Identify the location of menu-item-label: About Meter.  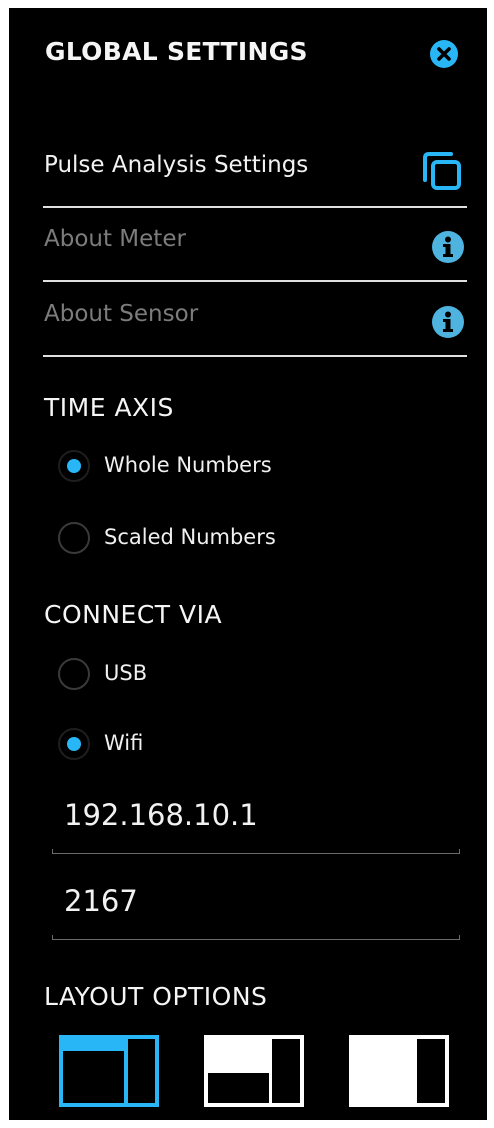
(115, 239).